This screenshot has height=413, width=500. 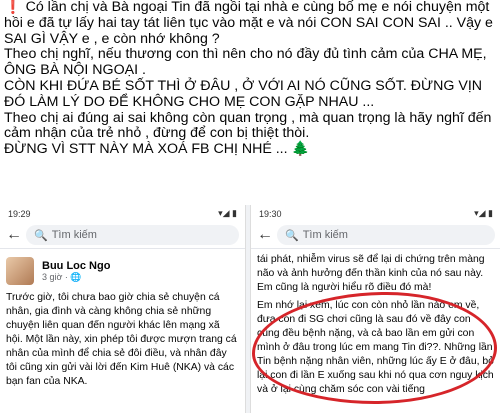 What do you see at coordinates (300, 149) in the screenshot?
I see `tree-icon: 🌲` at bounding box center [300, 149].